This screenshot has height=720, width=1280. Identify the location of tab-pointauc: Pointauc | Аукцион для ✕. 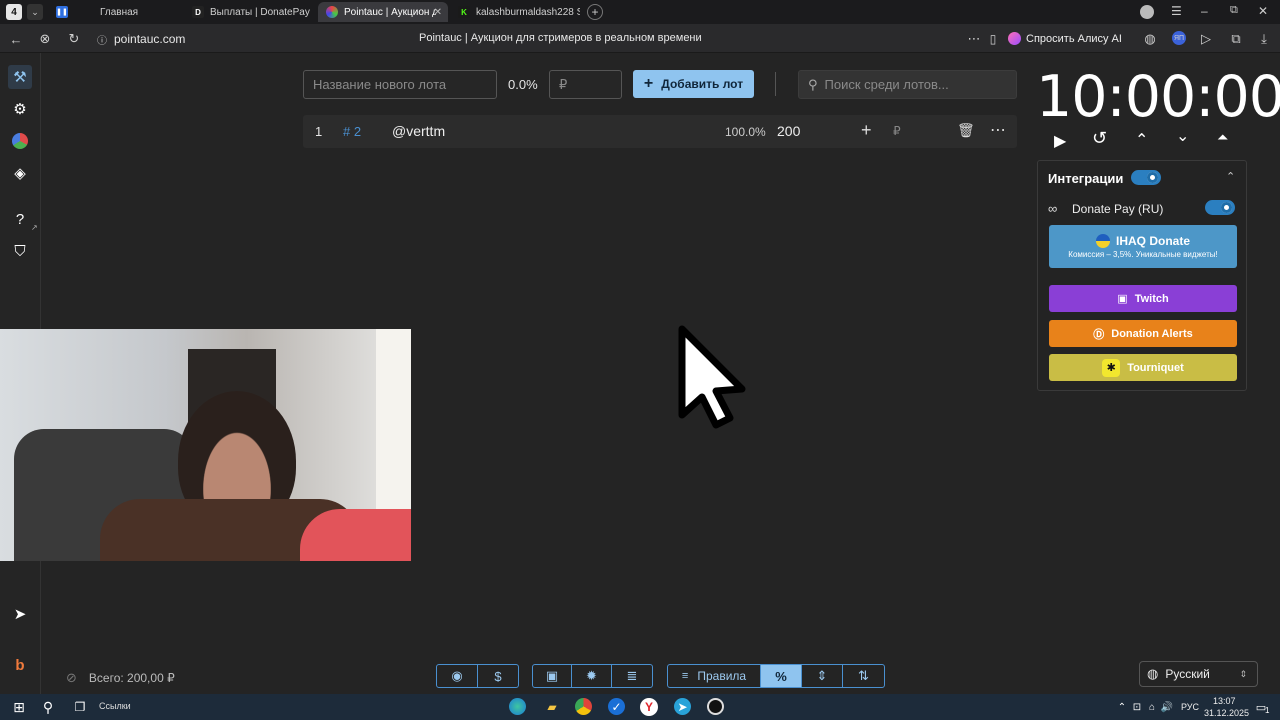
(383, 12).